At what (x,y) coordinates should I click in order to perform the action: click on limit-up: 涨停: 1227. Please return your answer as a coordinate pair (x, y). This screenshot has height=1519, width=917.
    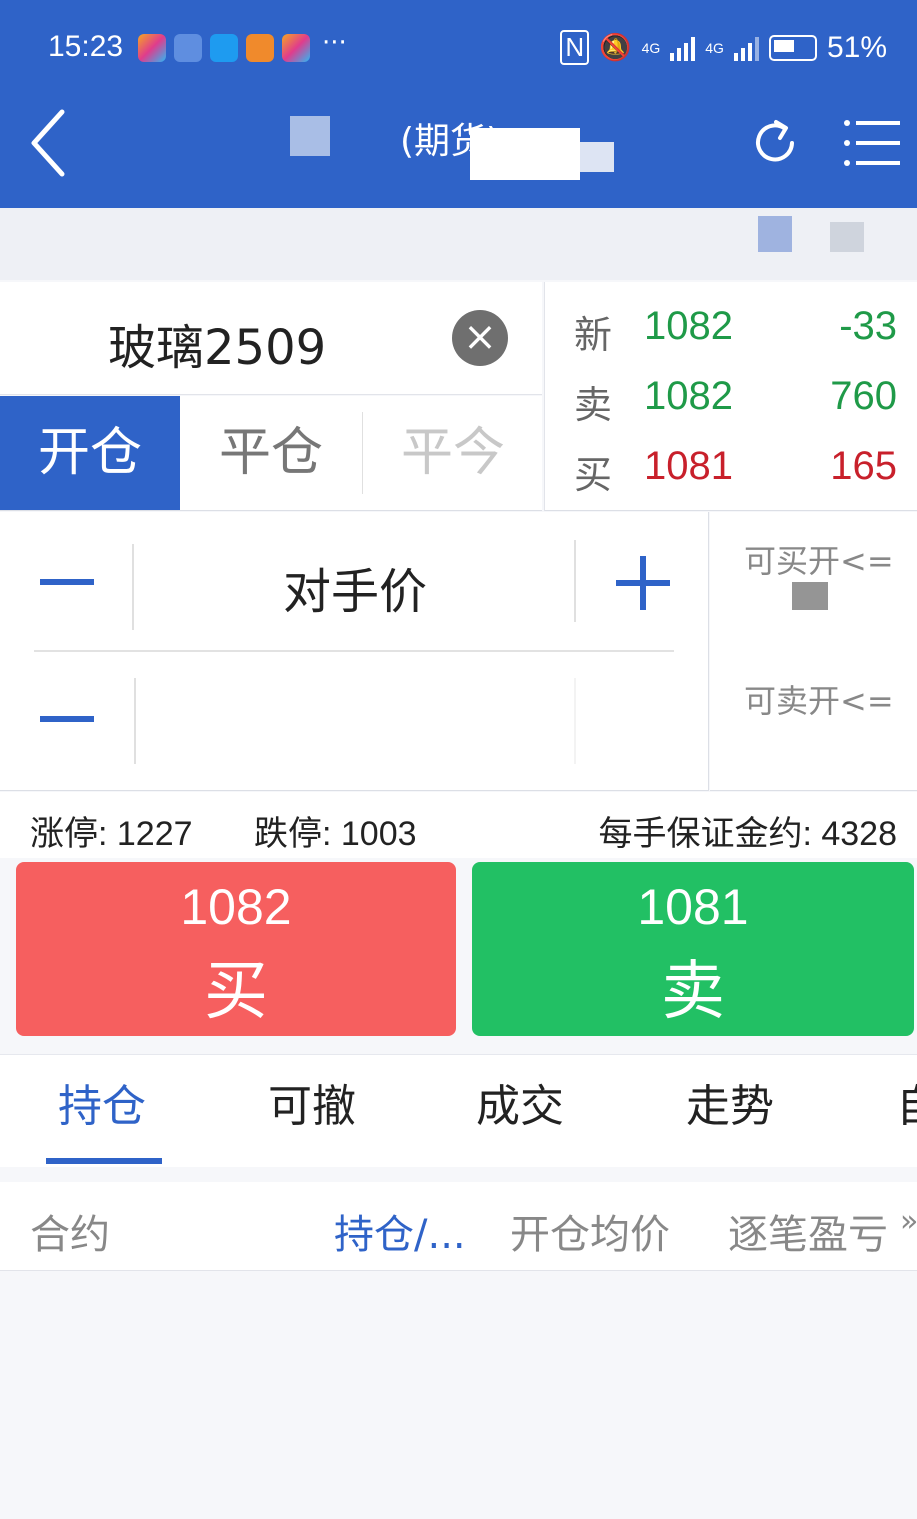
    Looking at the image, I should click on (111, 834).